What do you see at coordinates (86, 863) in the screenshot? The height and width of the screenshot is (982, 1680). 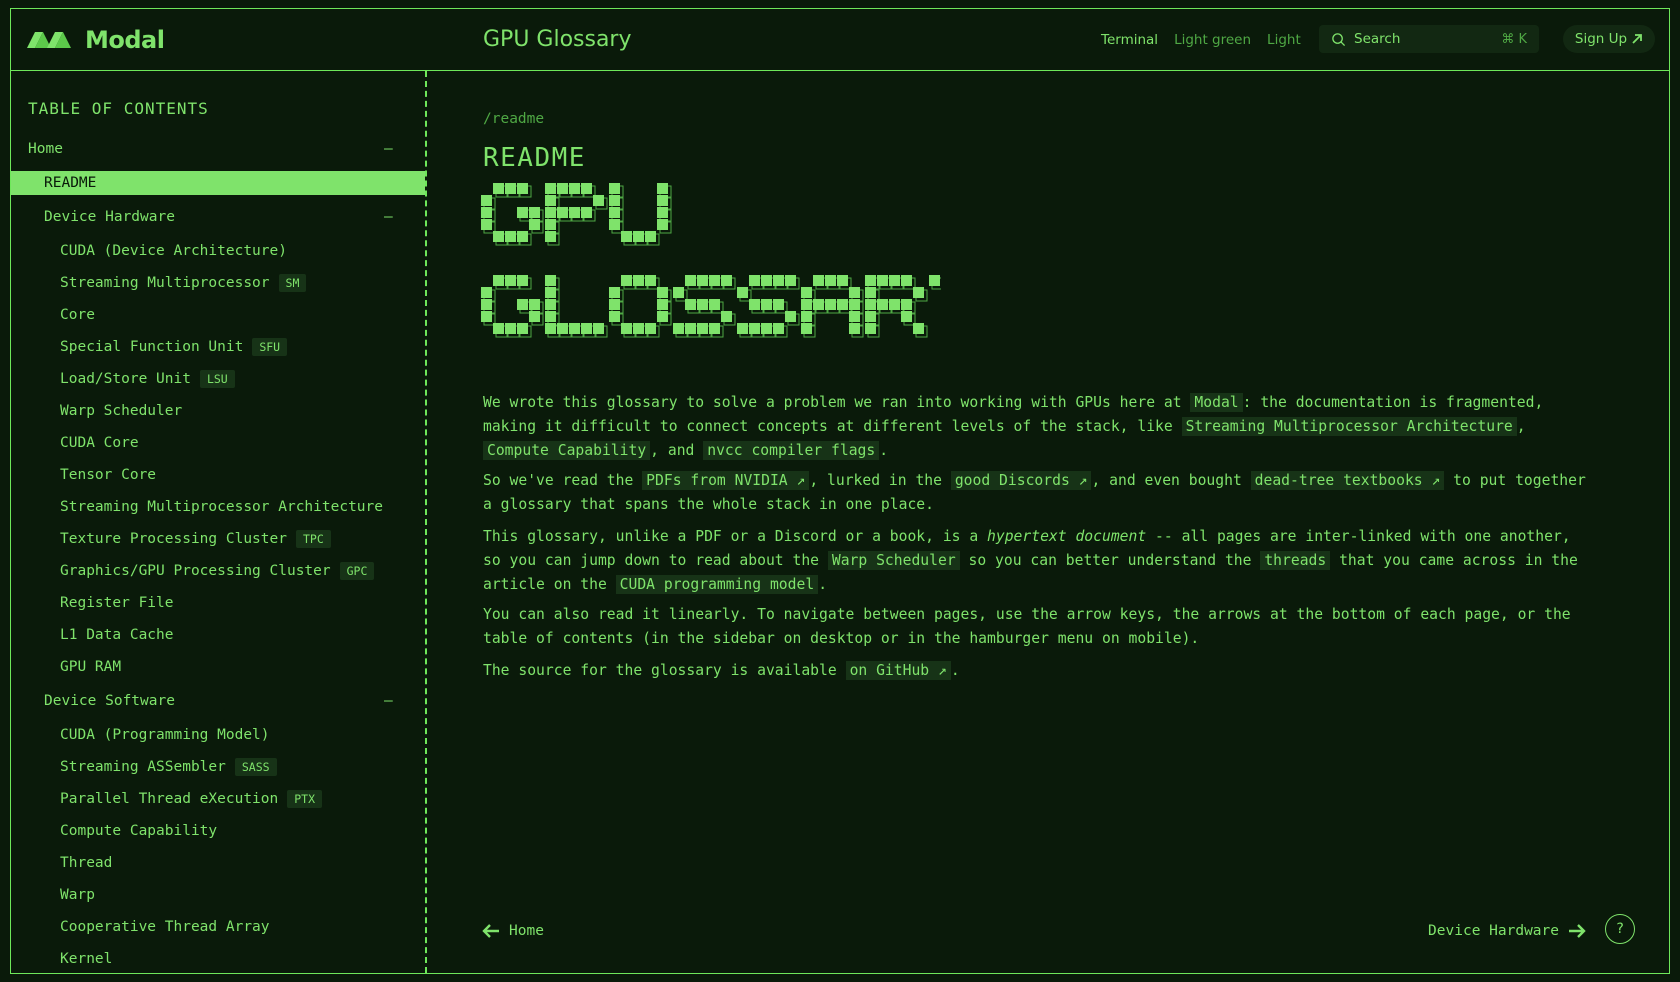 I see `toc-item-label: Thread` at bounding box center [86, 863].